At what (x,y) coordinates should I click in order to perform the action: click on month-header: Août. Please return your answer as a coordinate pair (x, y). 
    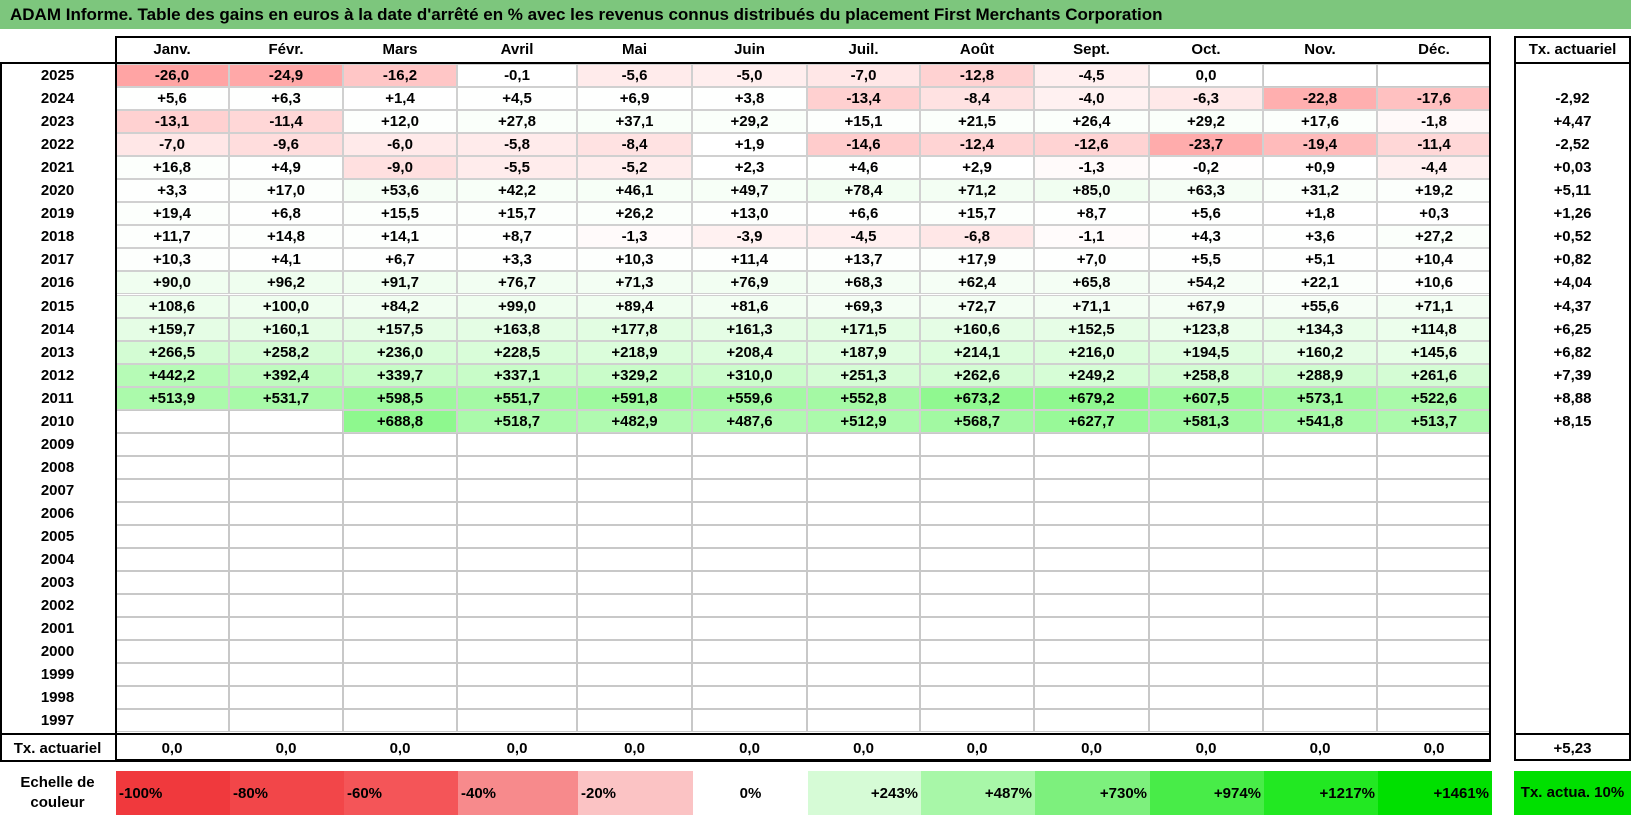
    Looking at the image, I should click on (977, 49).